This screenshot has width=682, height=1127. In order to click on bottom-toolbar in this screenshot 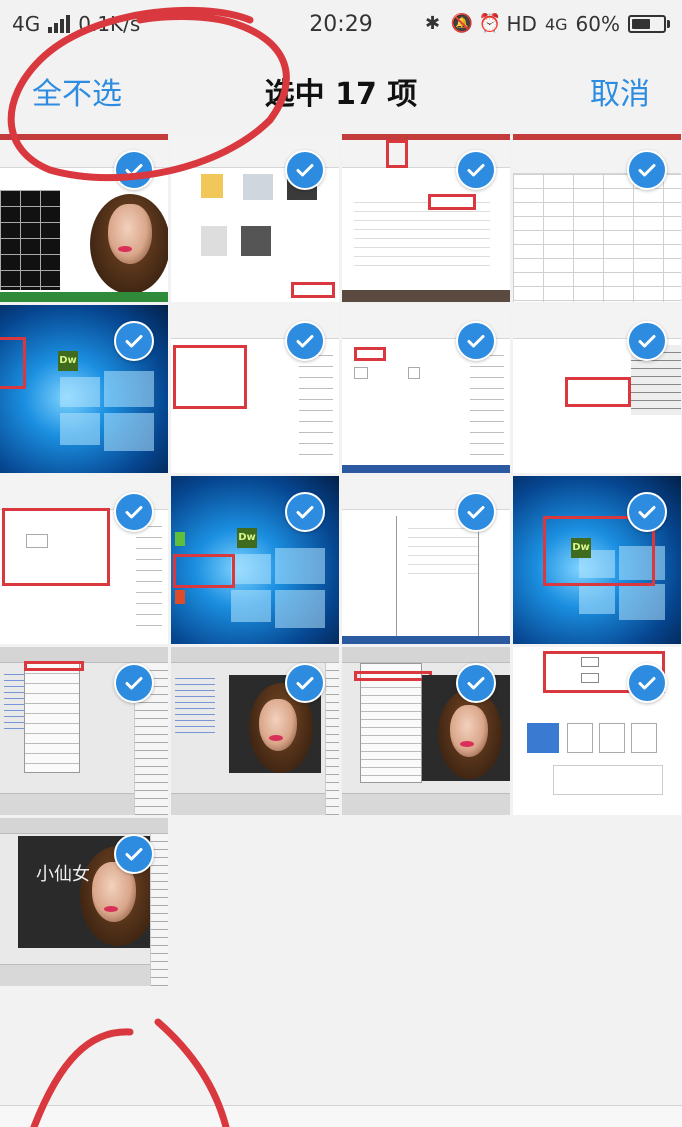, I will do `click(341, 1116)`.